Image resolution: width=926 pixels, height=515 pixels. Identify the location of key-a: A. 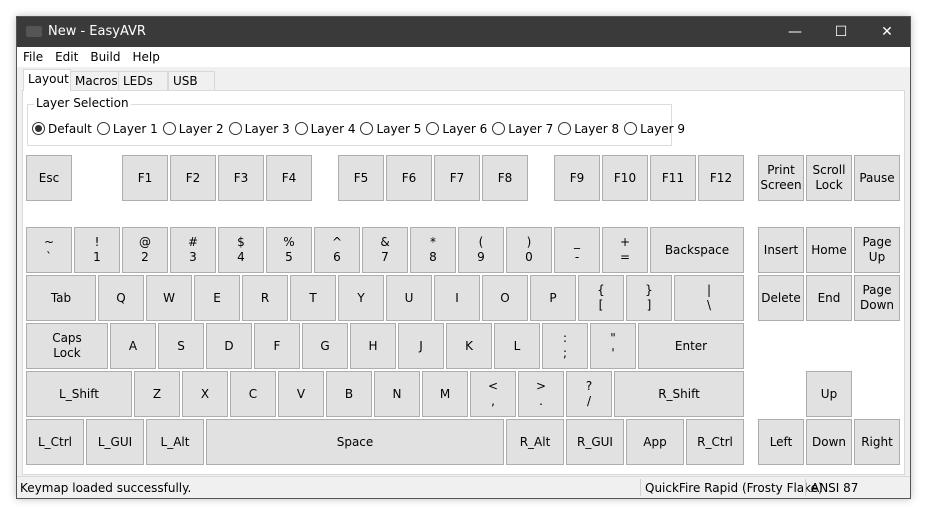
(133, 346).